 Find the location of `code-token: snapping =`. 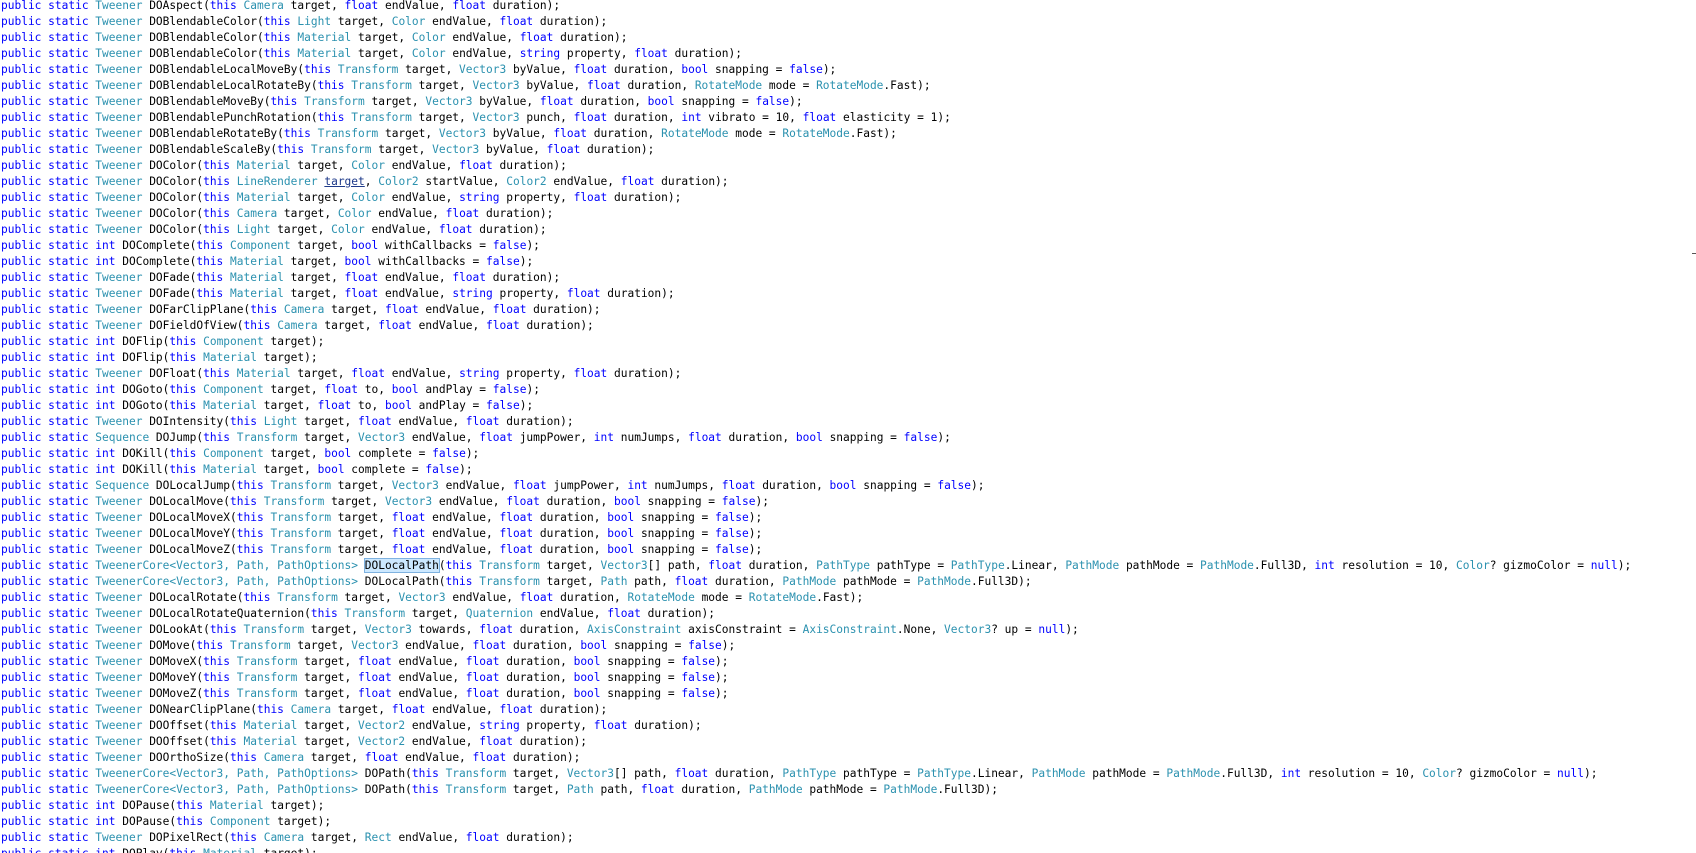

code-token: snapping = is located at coordinates (675, 549).